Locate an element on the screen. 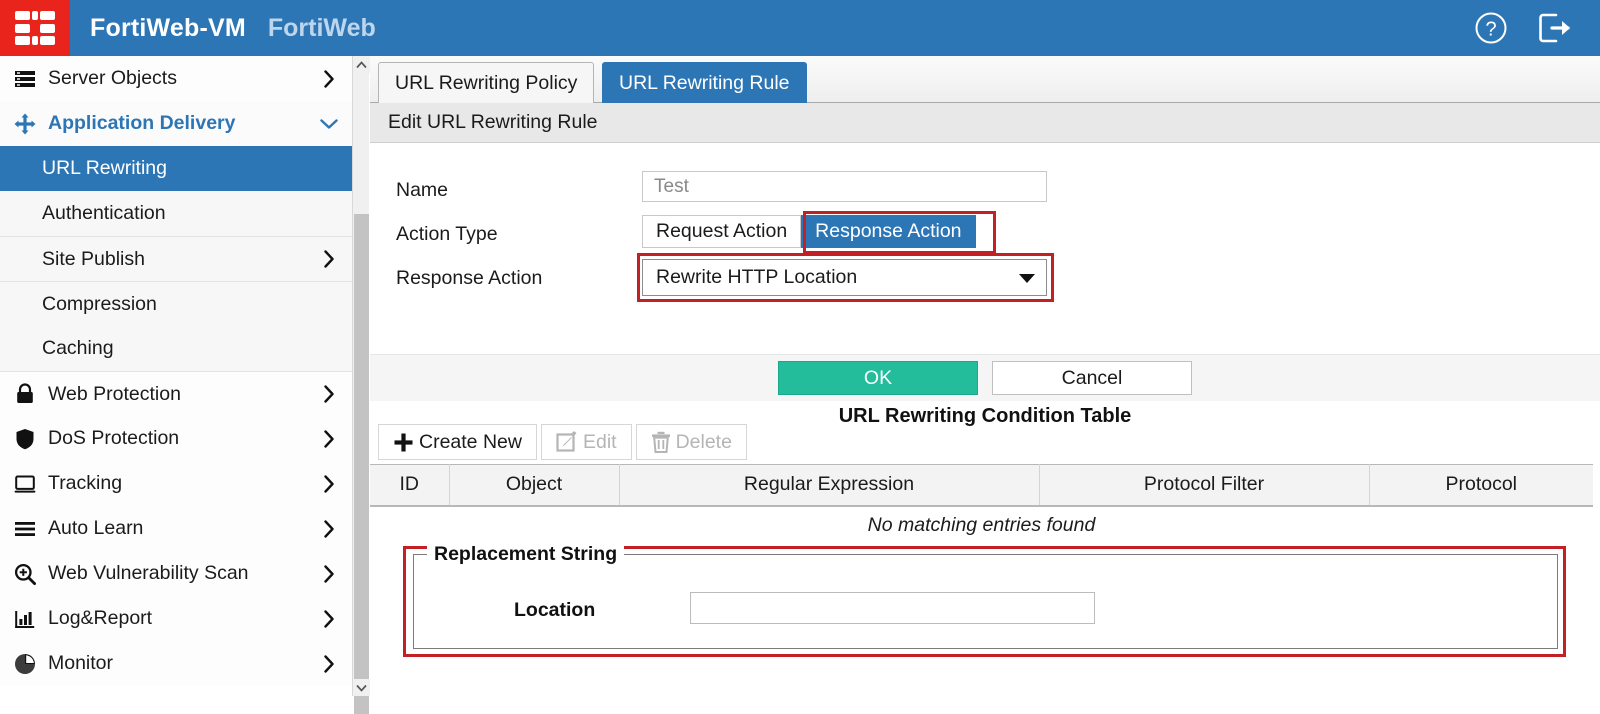 The image size is (1600, 714). sidebar-item-label: Web Protection is located at coordinates (114, 393).